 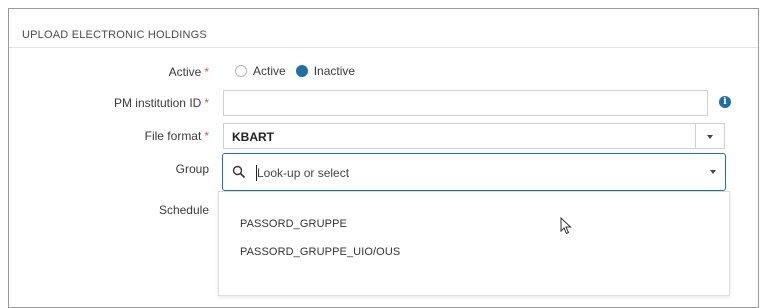 I want to click on schedule-label: Schedule, so click(x=183, y=210).